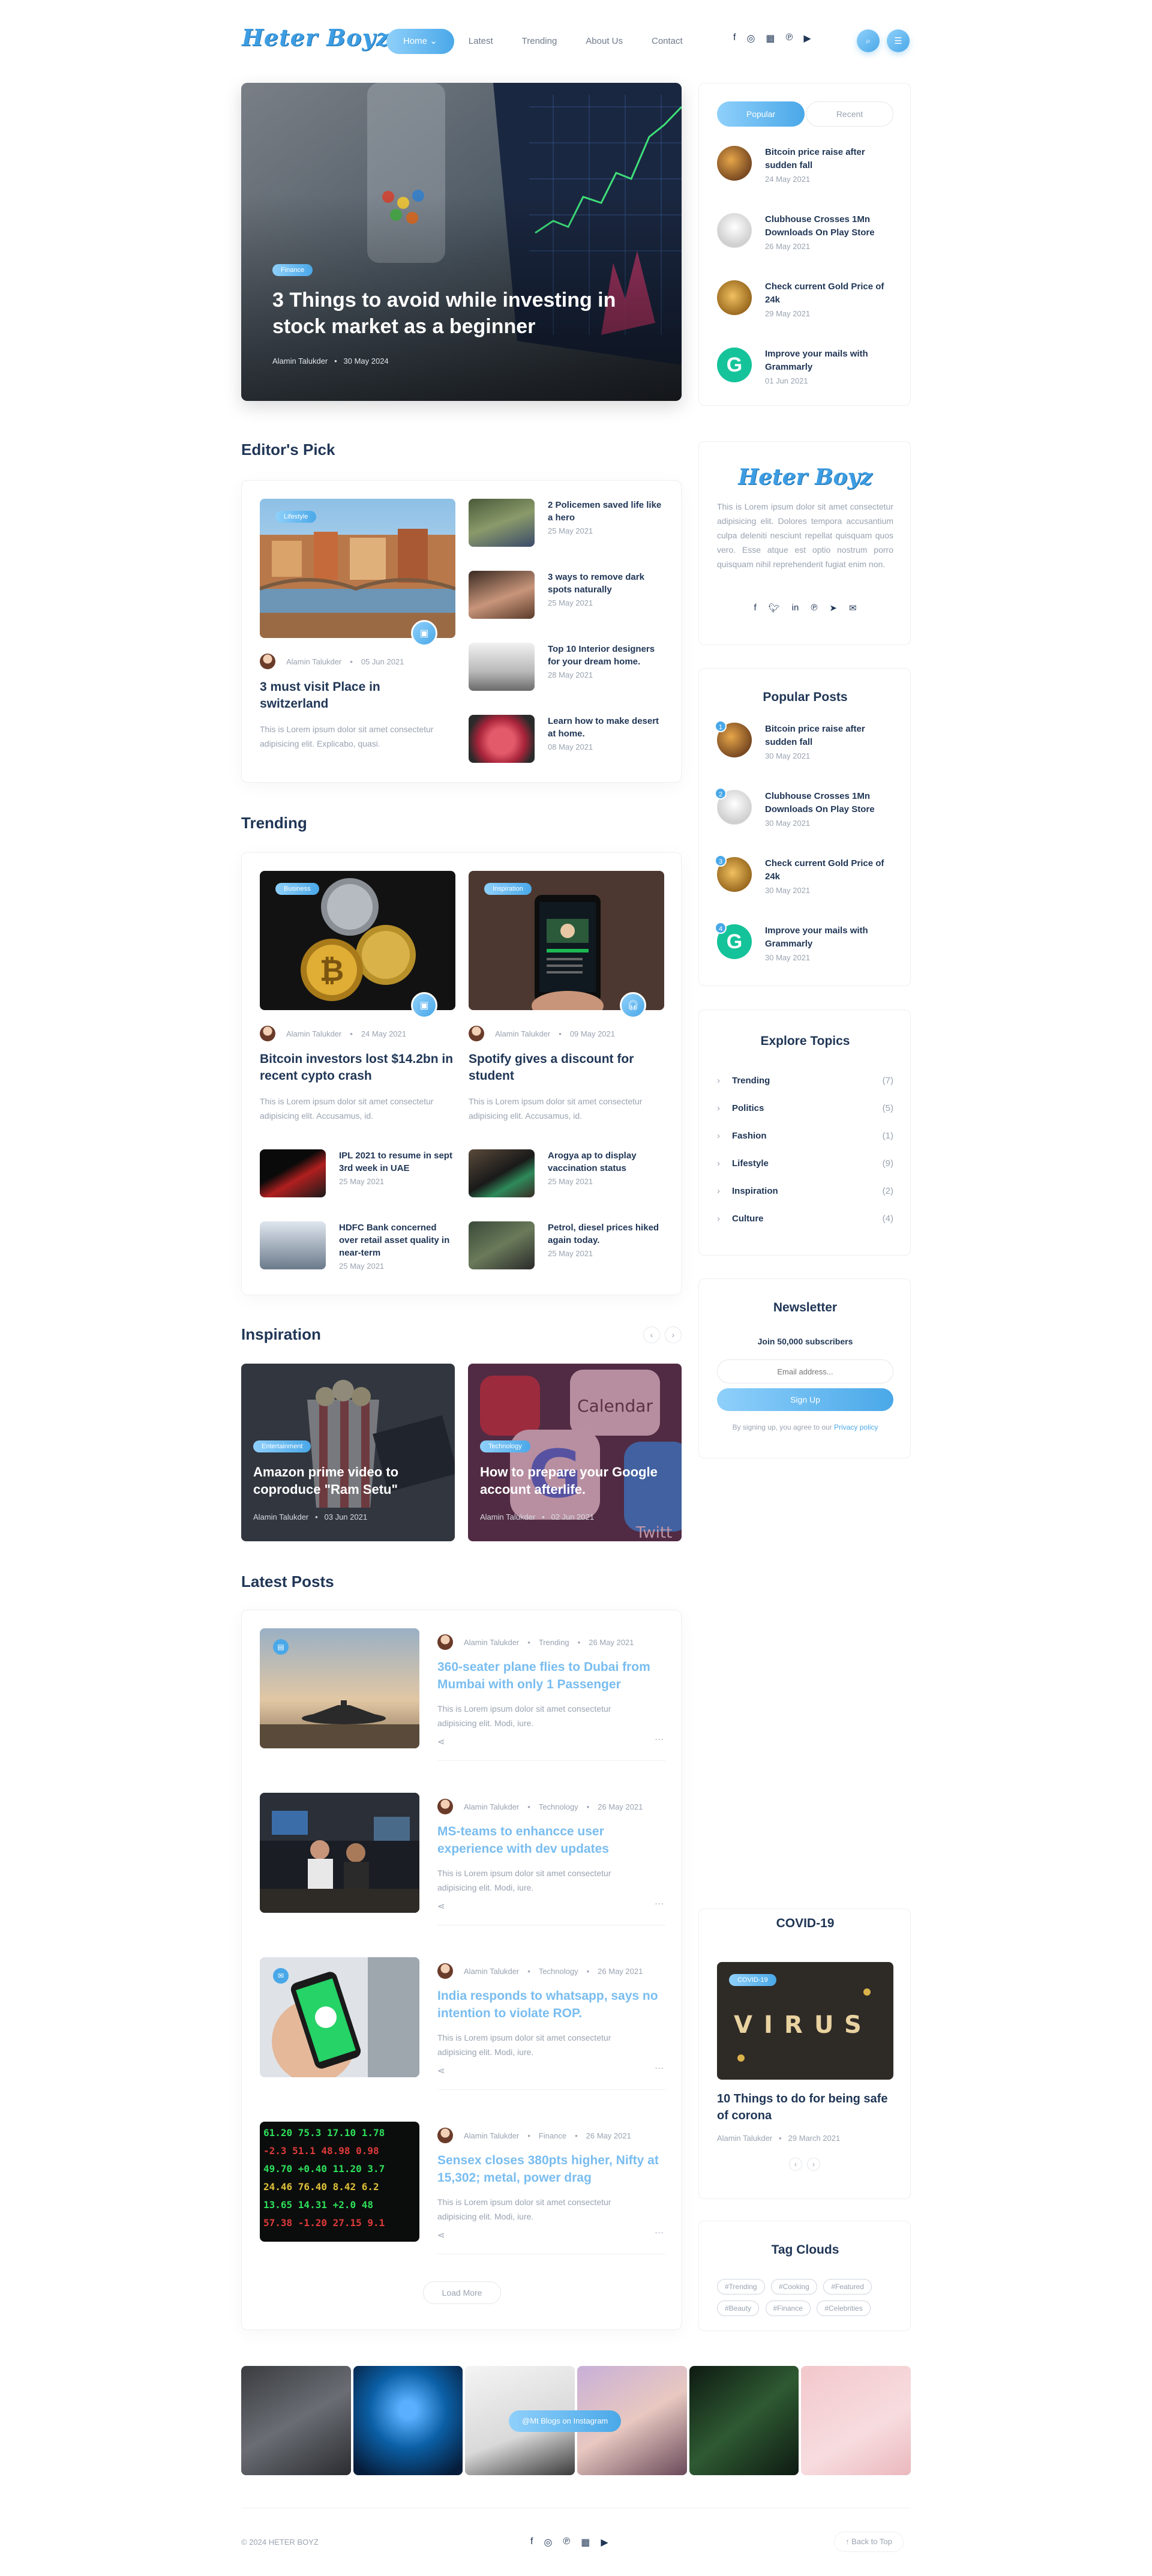 This screenshot has width=1152, height=2576. Describe the element at coordinates (339, 2017) in the screenshot. I see `post-image: ✉` at that location.